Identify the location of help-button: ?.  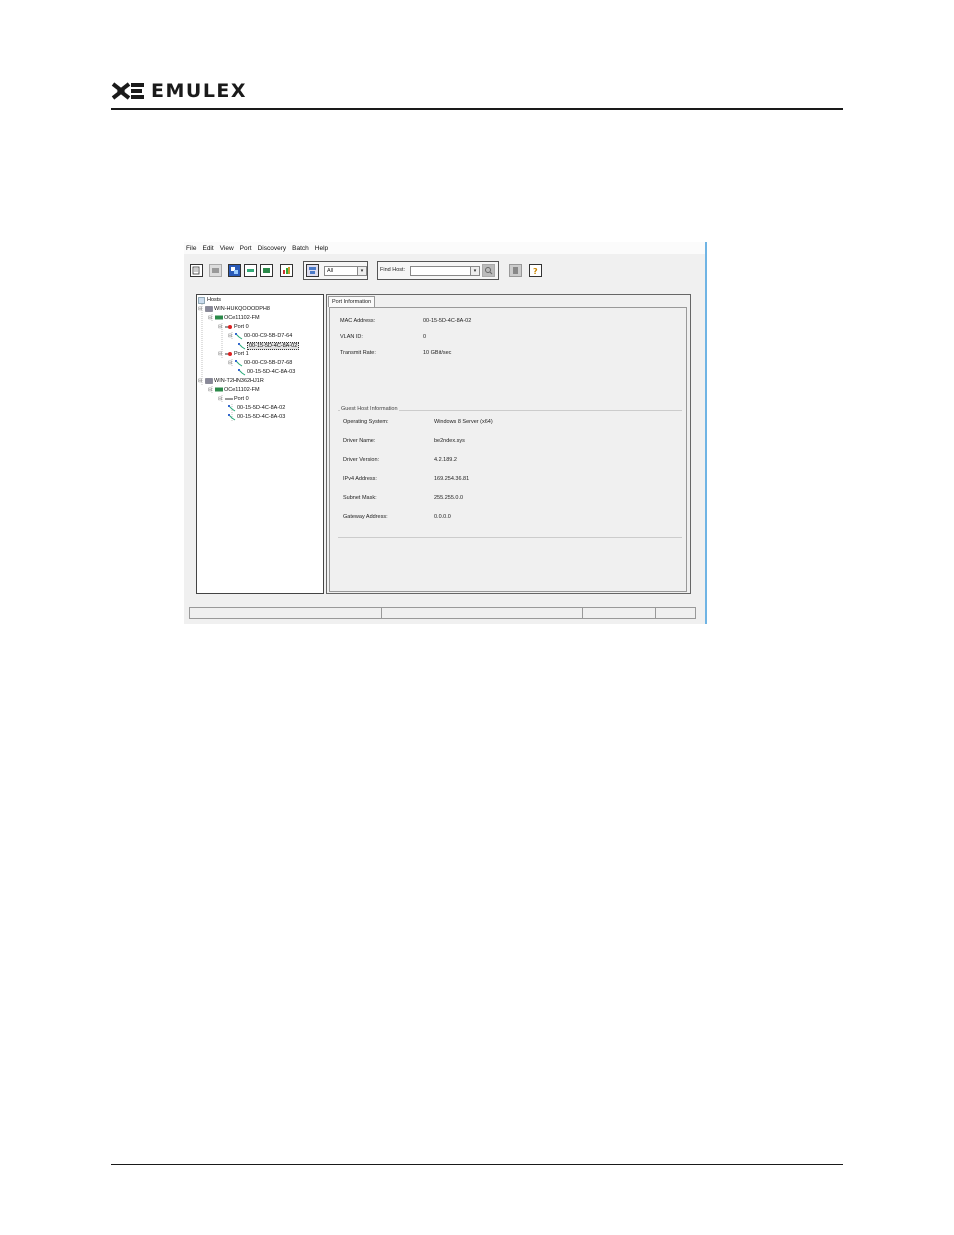
(535, 270).